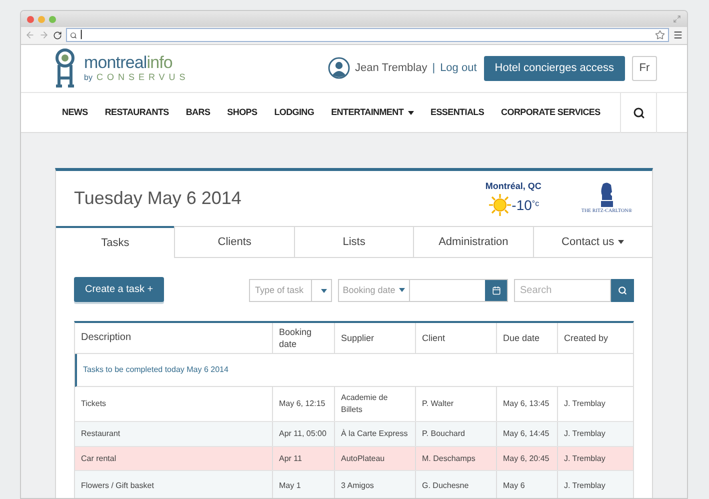  Describe the element at coordinates (119, 289) in the screenshot. I see `create-task-button: Create a task +` at that location.